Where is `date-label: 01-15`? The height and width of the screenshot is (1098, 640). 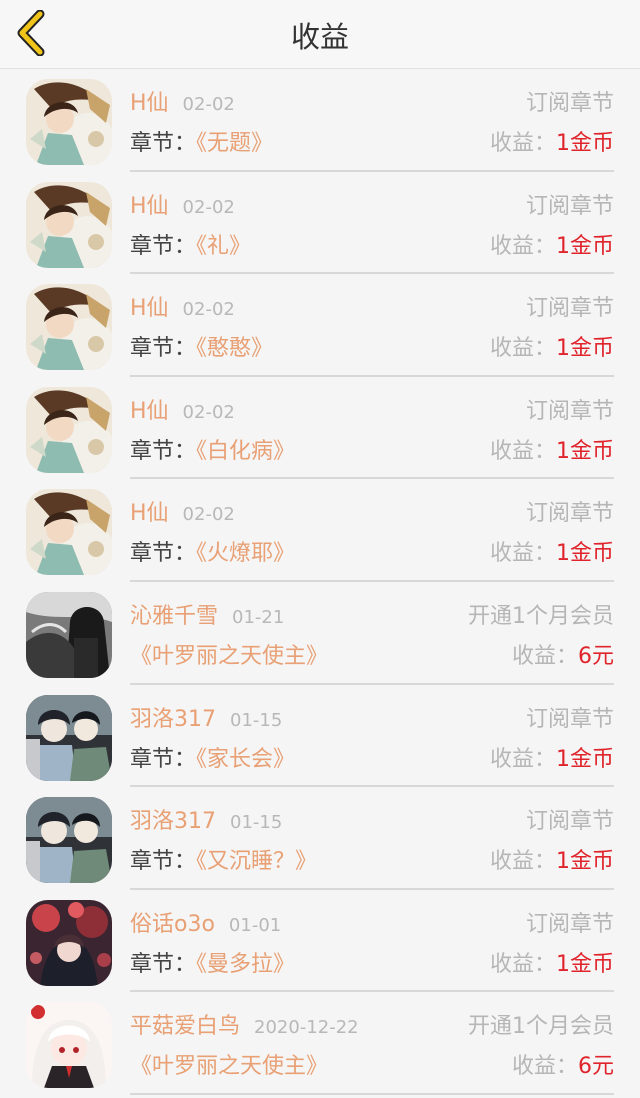 date-label: 01-15 is located at coordinates (256, 823).